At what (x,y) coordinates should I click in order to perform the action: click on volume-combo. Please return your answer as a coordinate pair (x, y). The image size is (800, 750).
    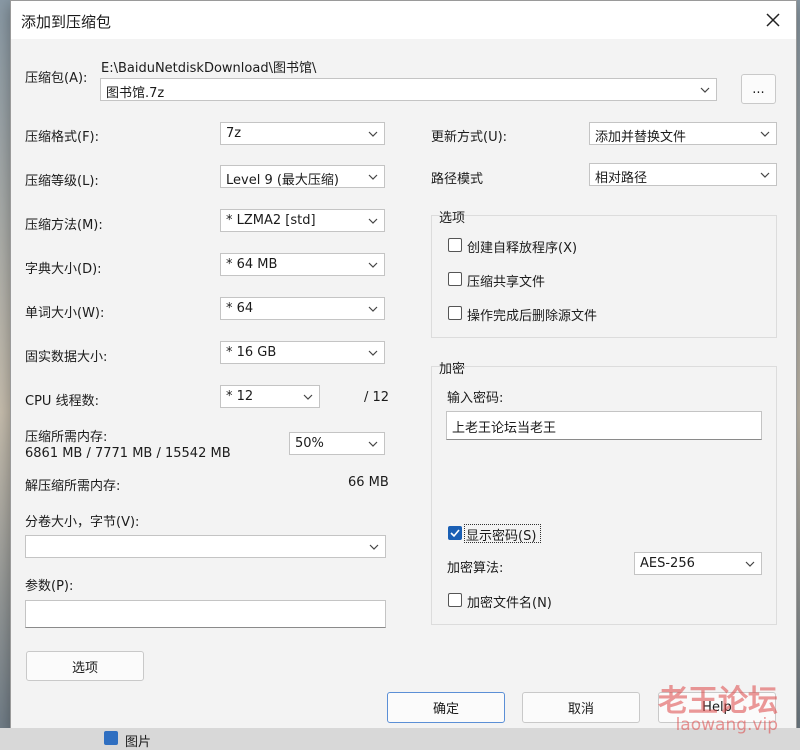
    Looking at the image, I should click on (205, 546).